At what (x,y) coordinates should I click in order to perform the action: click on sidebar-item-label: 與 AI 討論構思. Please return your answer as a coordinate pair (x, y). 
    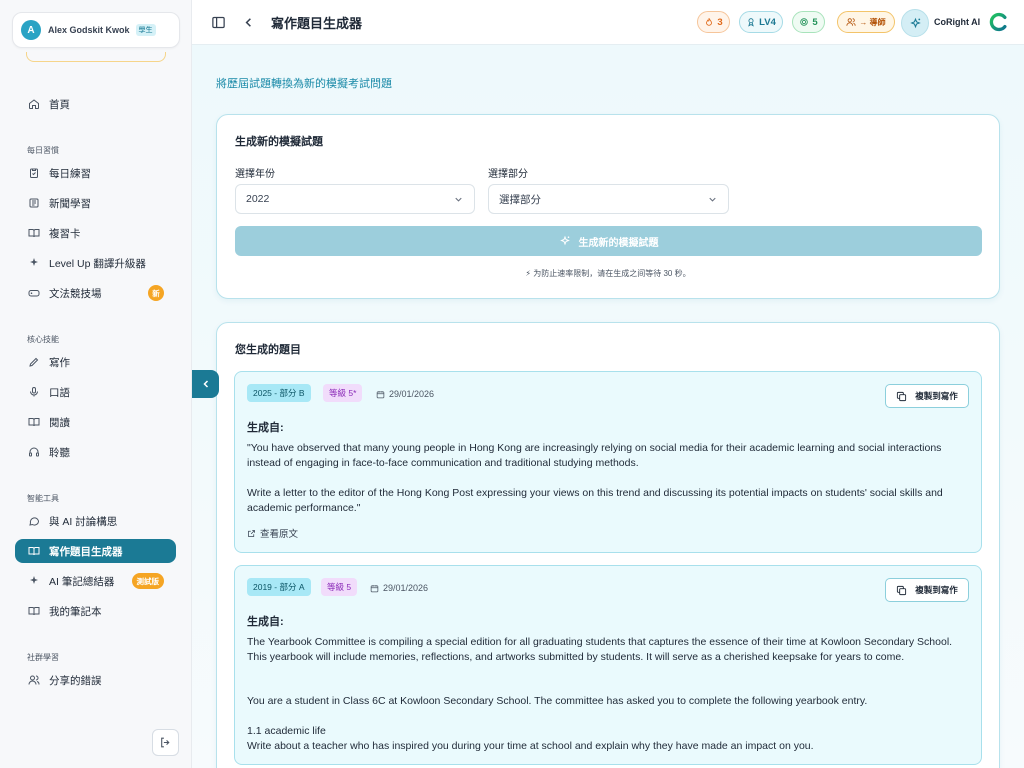
    Looking at the image, I should click on (83, 521).